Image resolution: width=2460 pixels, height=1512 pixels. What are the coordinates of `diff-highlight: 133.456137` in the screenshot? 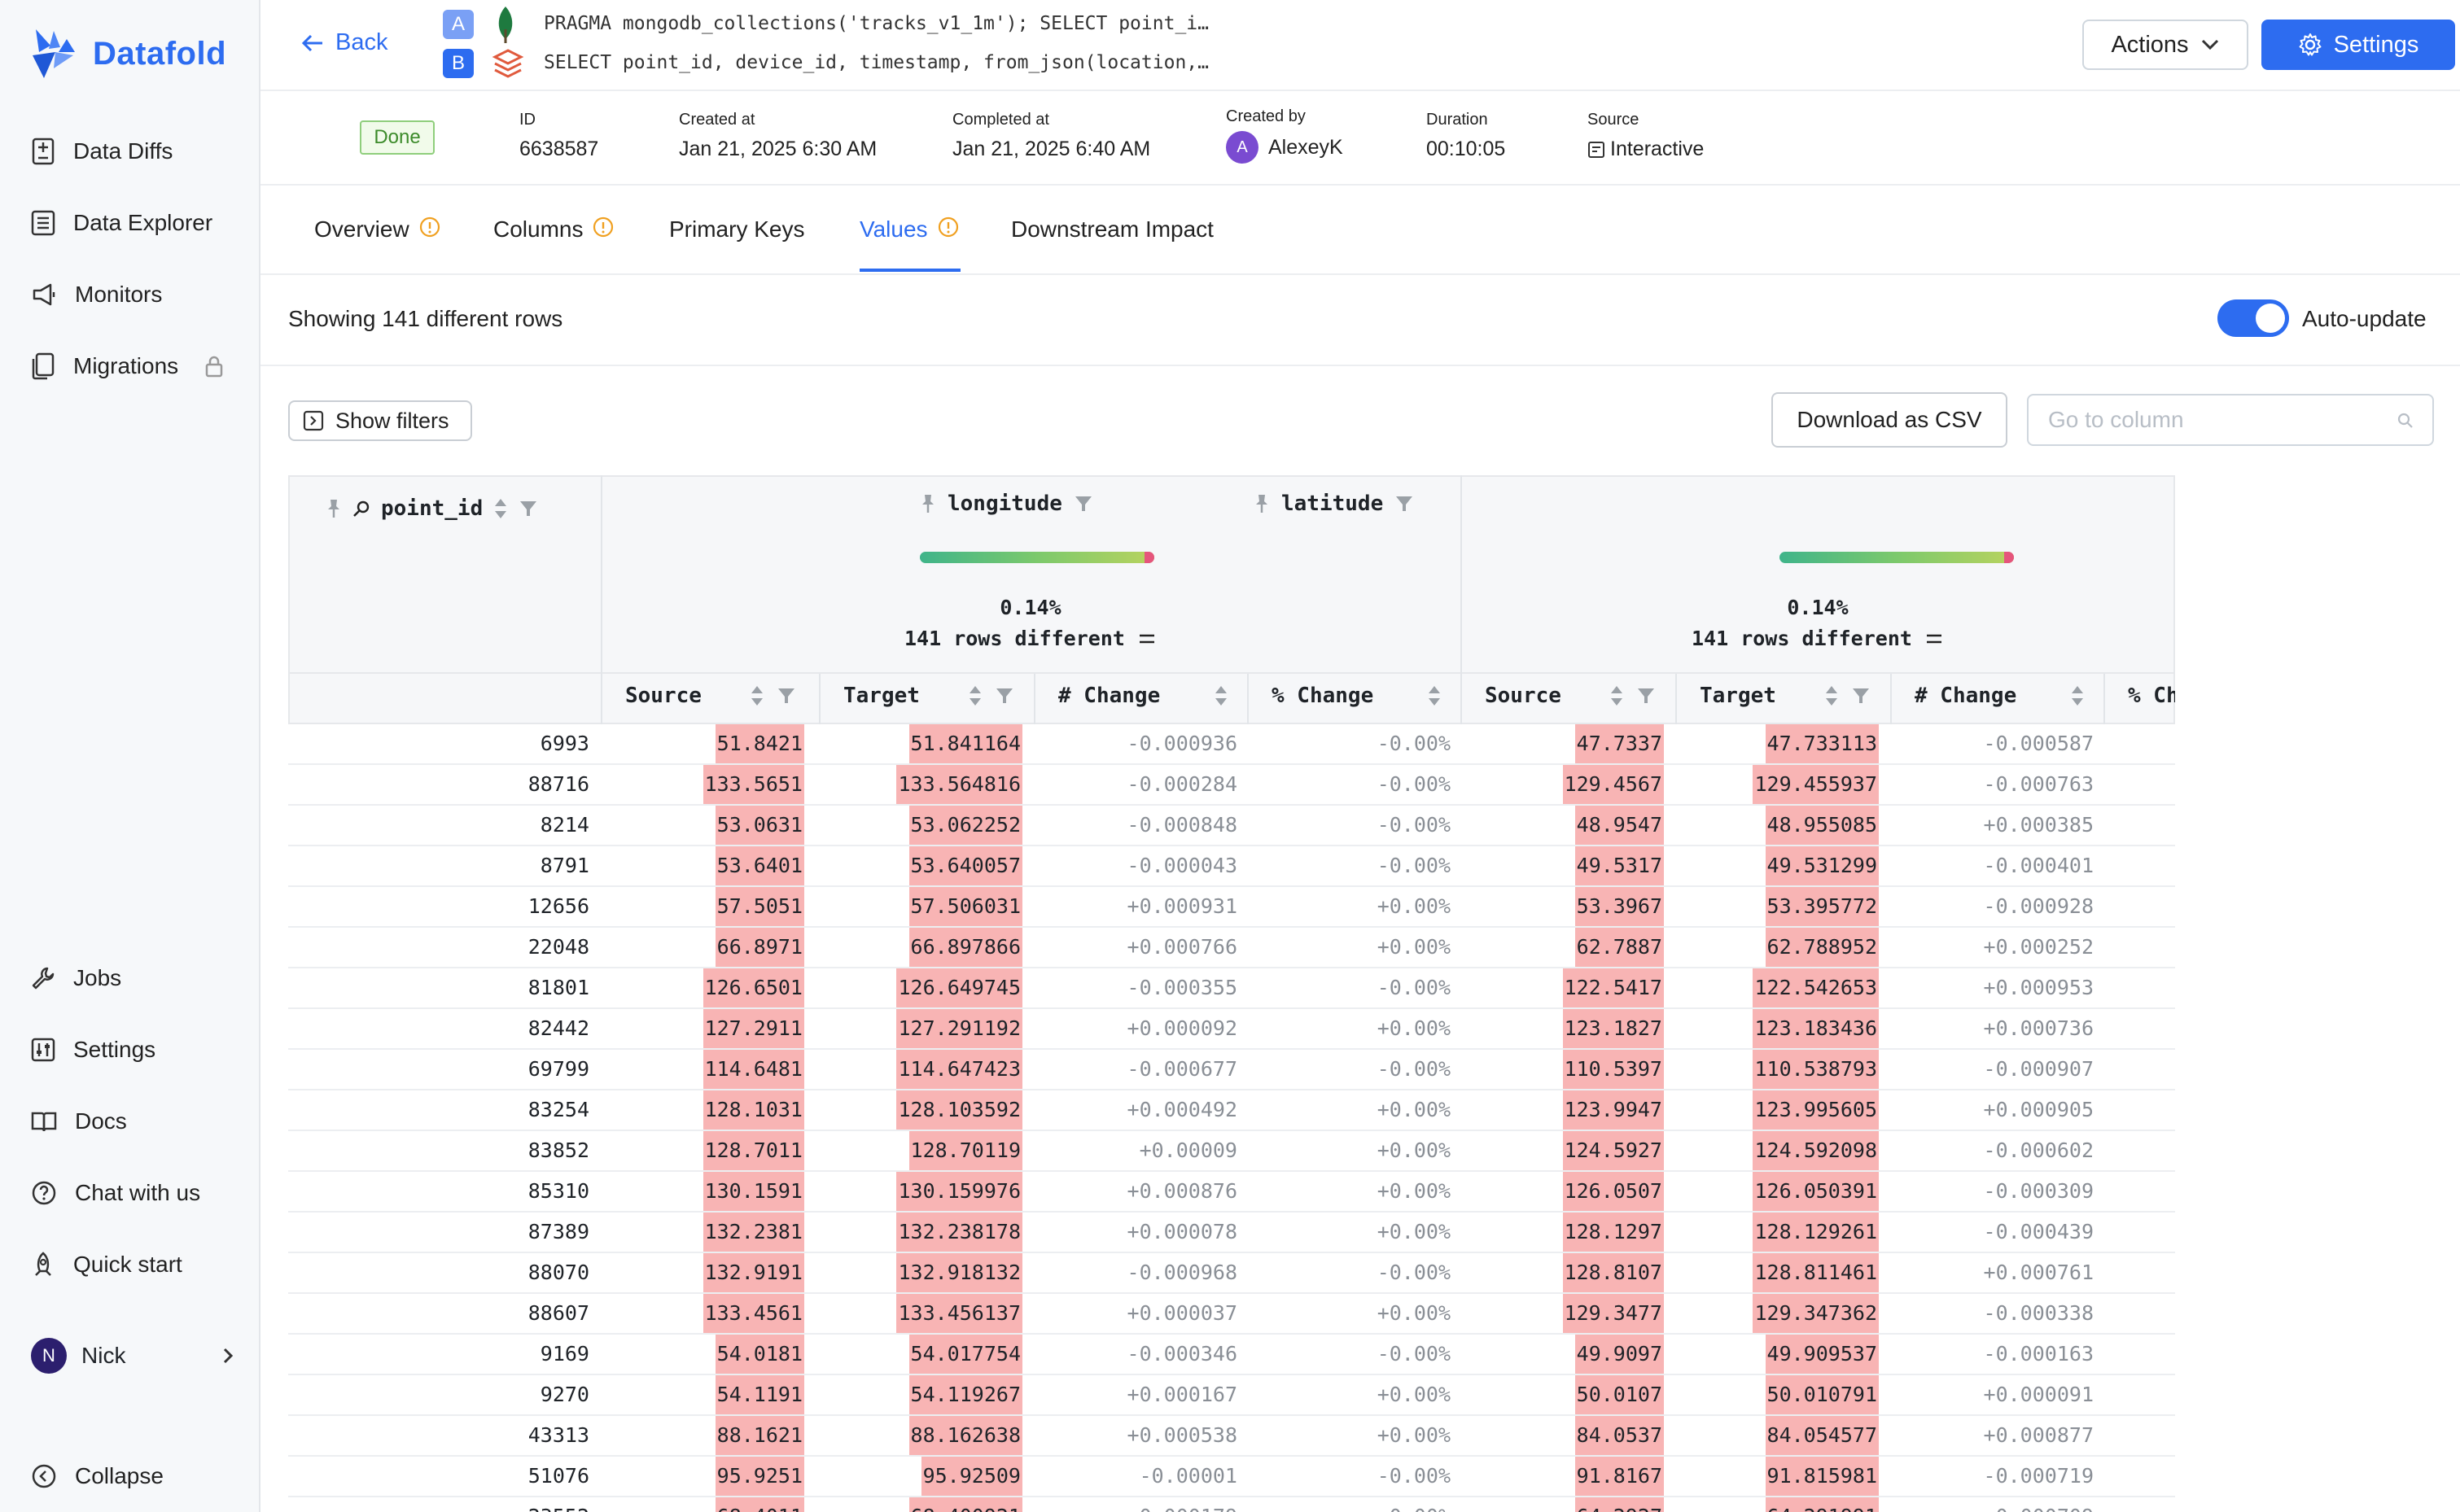 It's located at (959, 1313).